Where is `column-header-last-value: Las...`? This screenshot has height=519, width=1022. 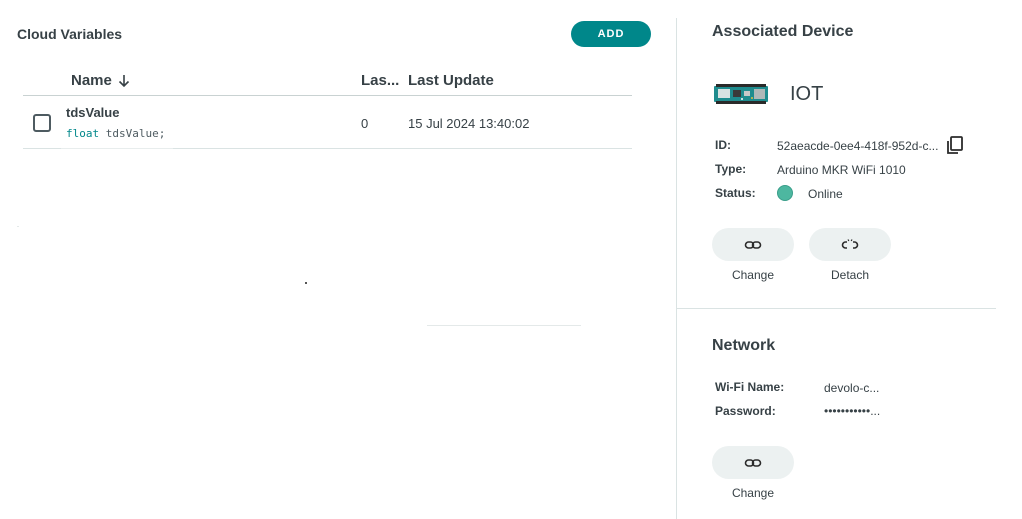
column-header-last-value: Las... is located at coordinates (380, 80).